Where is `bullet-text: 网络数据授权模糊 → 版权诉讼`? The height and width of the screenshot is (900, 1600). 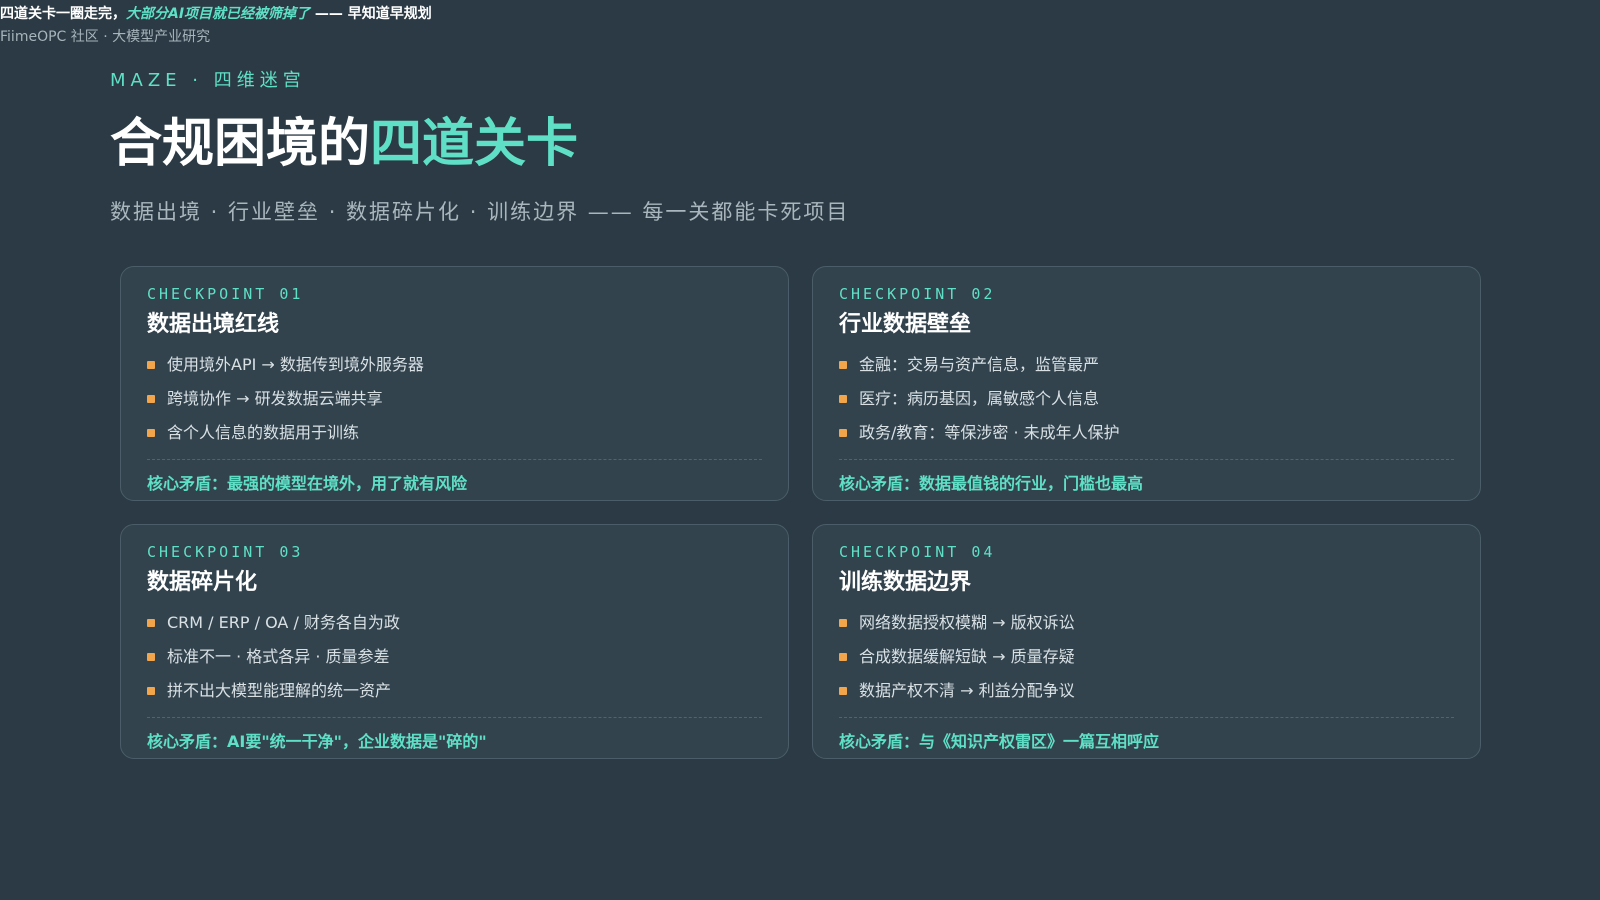
bullet-text: 网络数据授权模糊 → 版权诉讼 is located at coordinates (967, 622).